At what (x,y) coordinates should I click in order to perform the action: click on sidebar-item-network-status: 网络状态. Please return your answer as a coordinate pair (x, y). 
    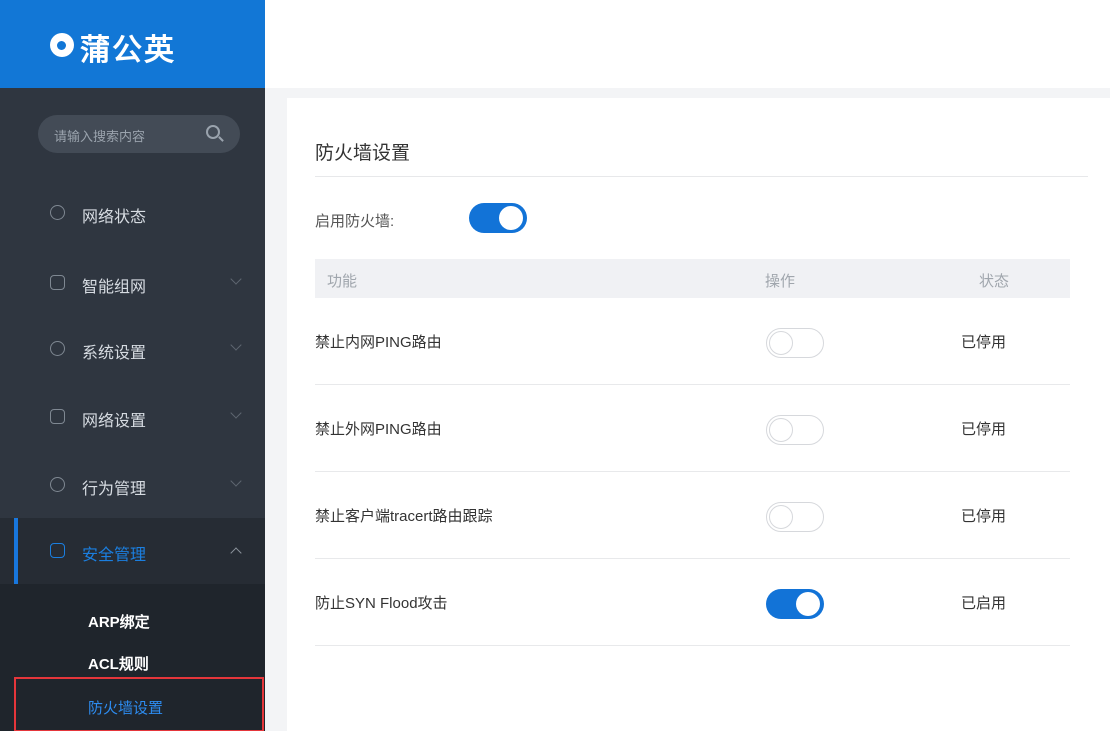
    Looking at the image, I should click on (132, 213).